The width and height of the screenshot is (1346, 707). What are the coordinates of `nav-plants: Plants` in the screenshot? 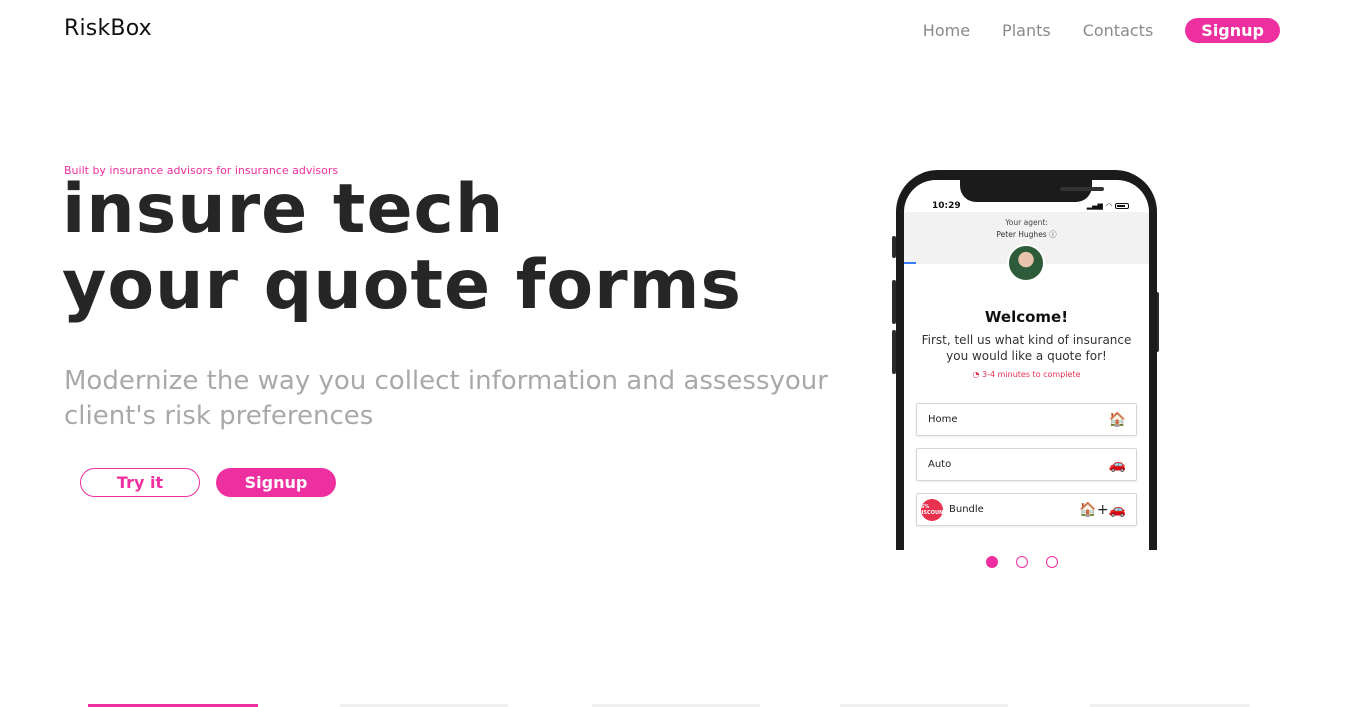 It's located at (1026, 30).